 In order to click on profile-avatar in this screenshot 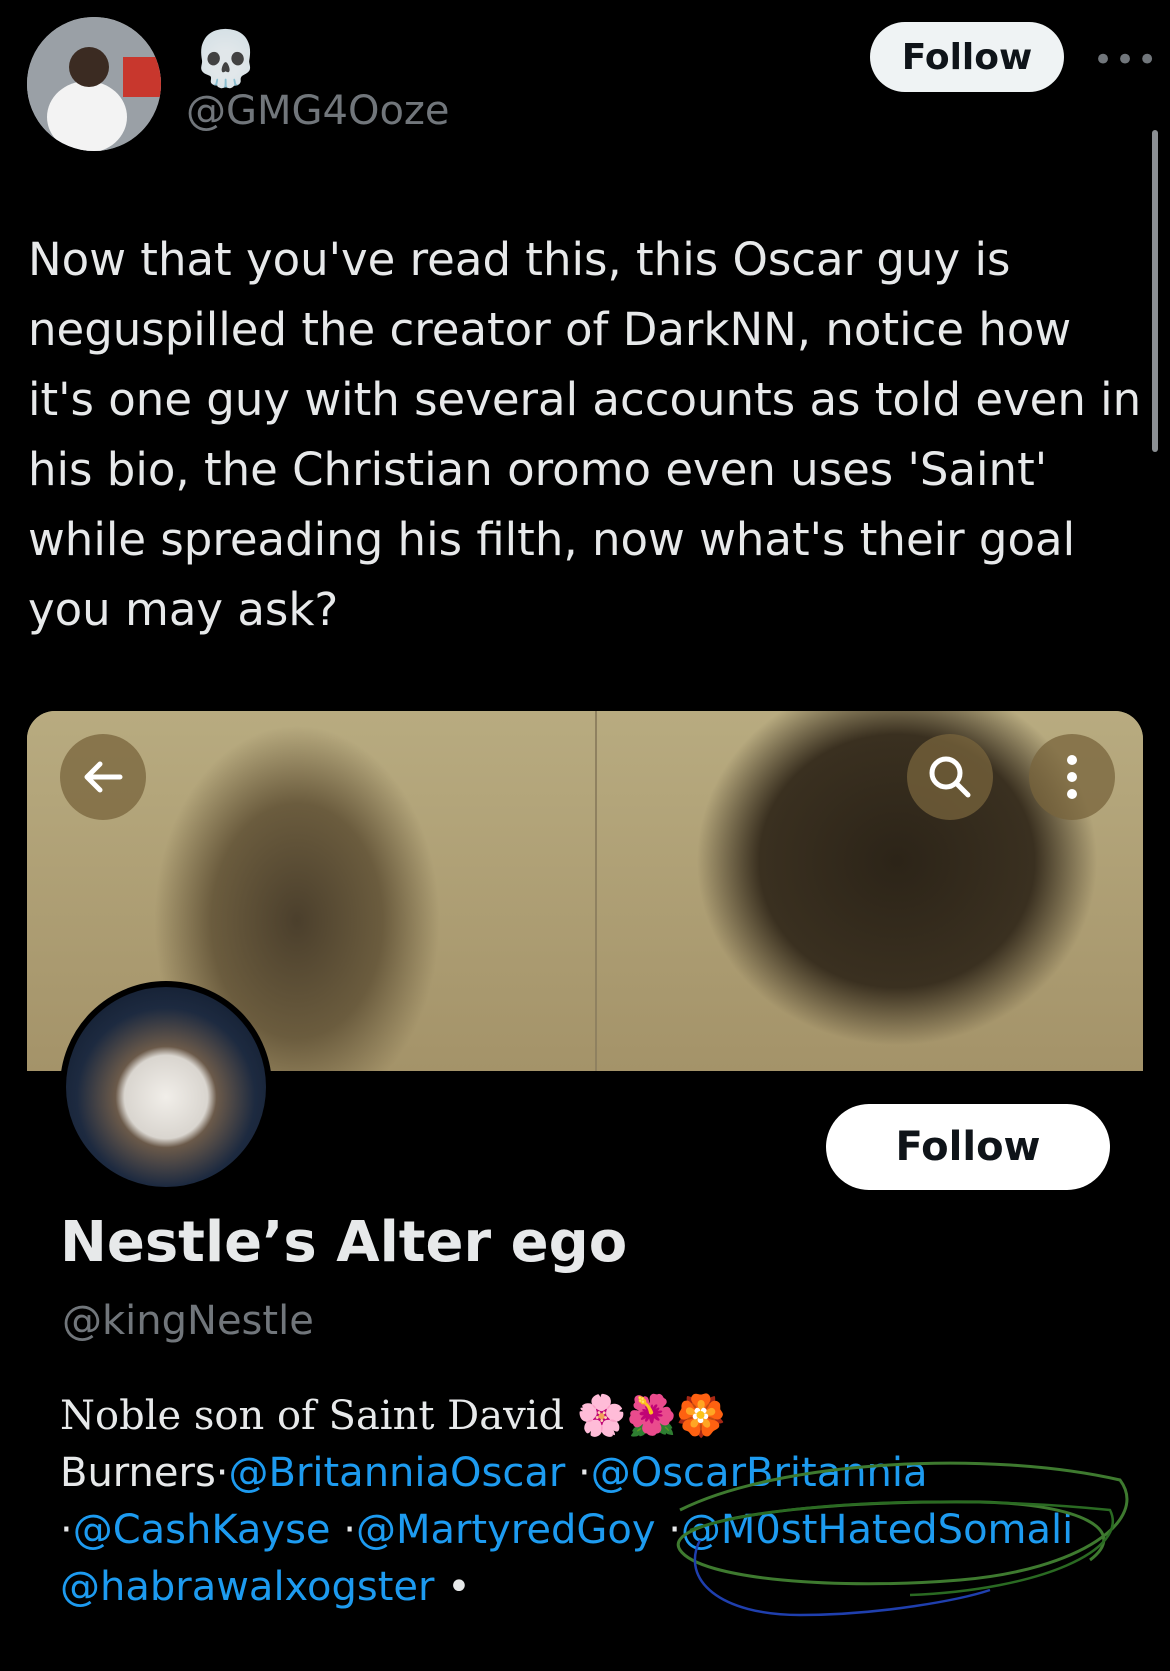, I will do `click(166, 1087)`.